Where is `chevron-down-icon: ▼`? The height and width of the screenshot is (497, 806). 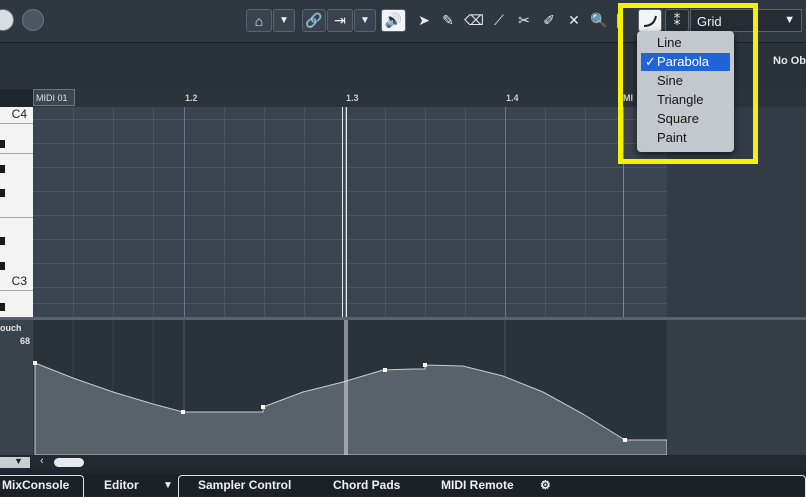
chevron-down-icon: ▼ is located at coordinates (789, 20).